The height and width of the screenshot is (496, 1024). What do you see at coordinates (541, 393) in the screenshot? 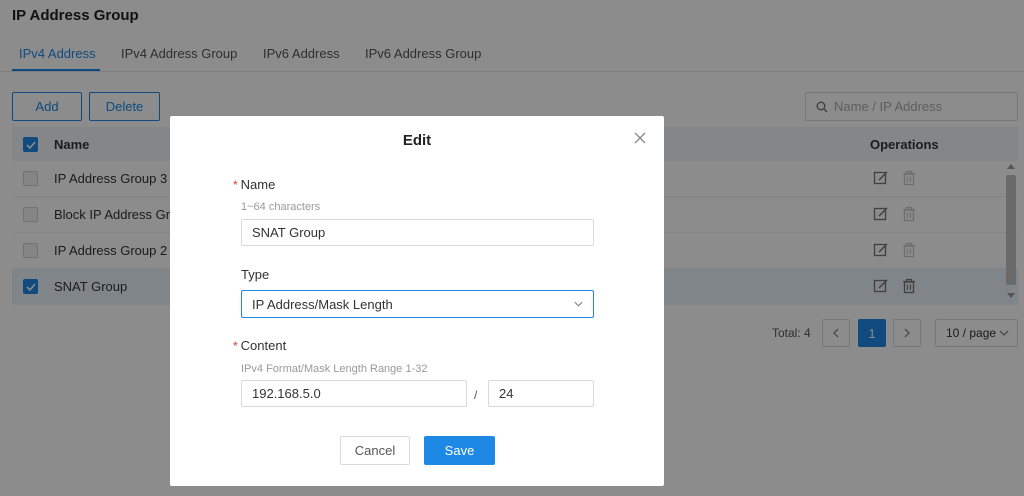
I see `mask-length-input: 24` at bounding box center [541, 393].